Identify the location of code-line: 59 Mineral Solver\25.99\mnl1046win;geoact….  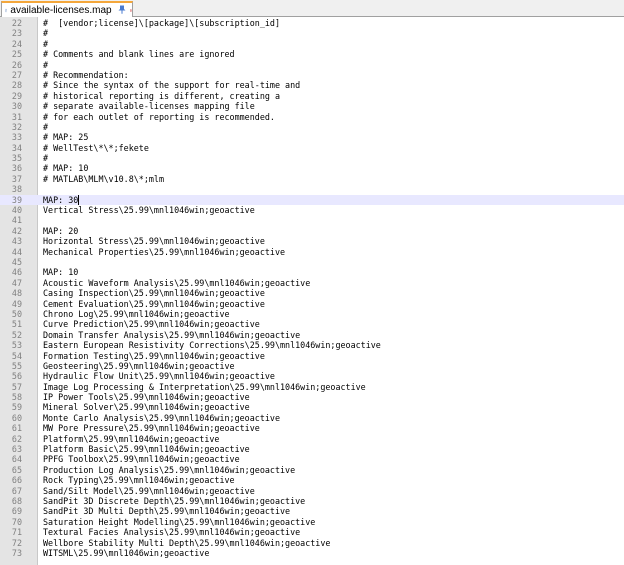
(312, 407).